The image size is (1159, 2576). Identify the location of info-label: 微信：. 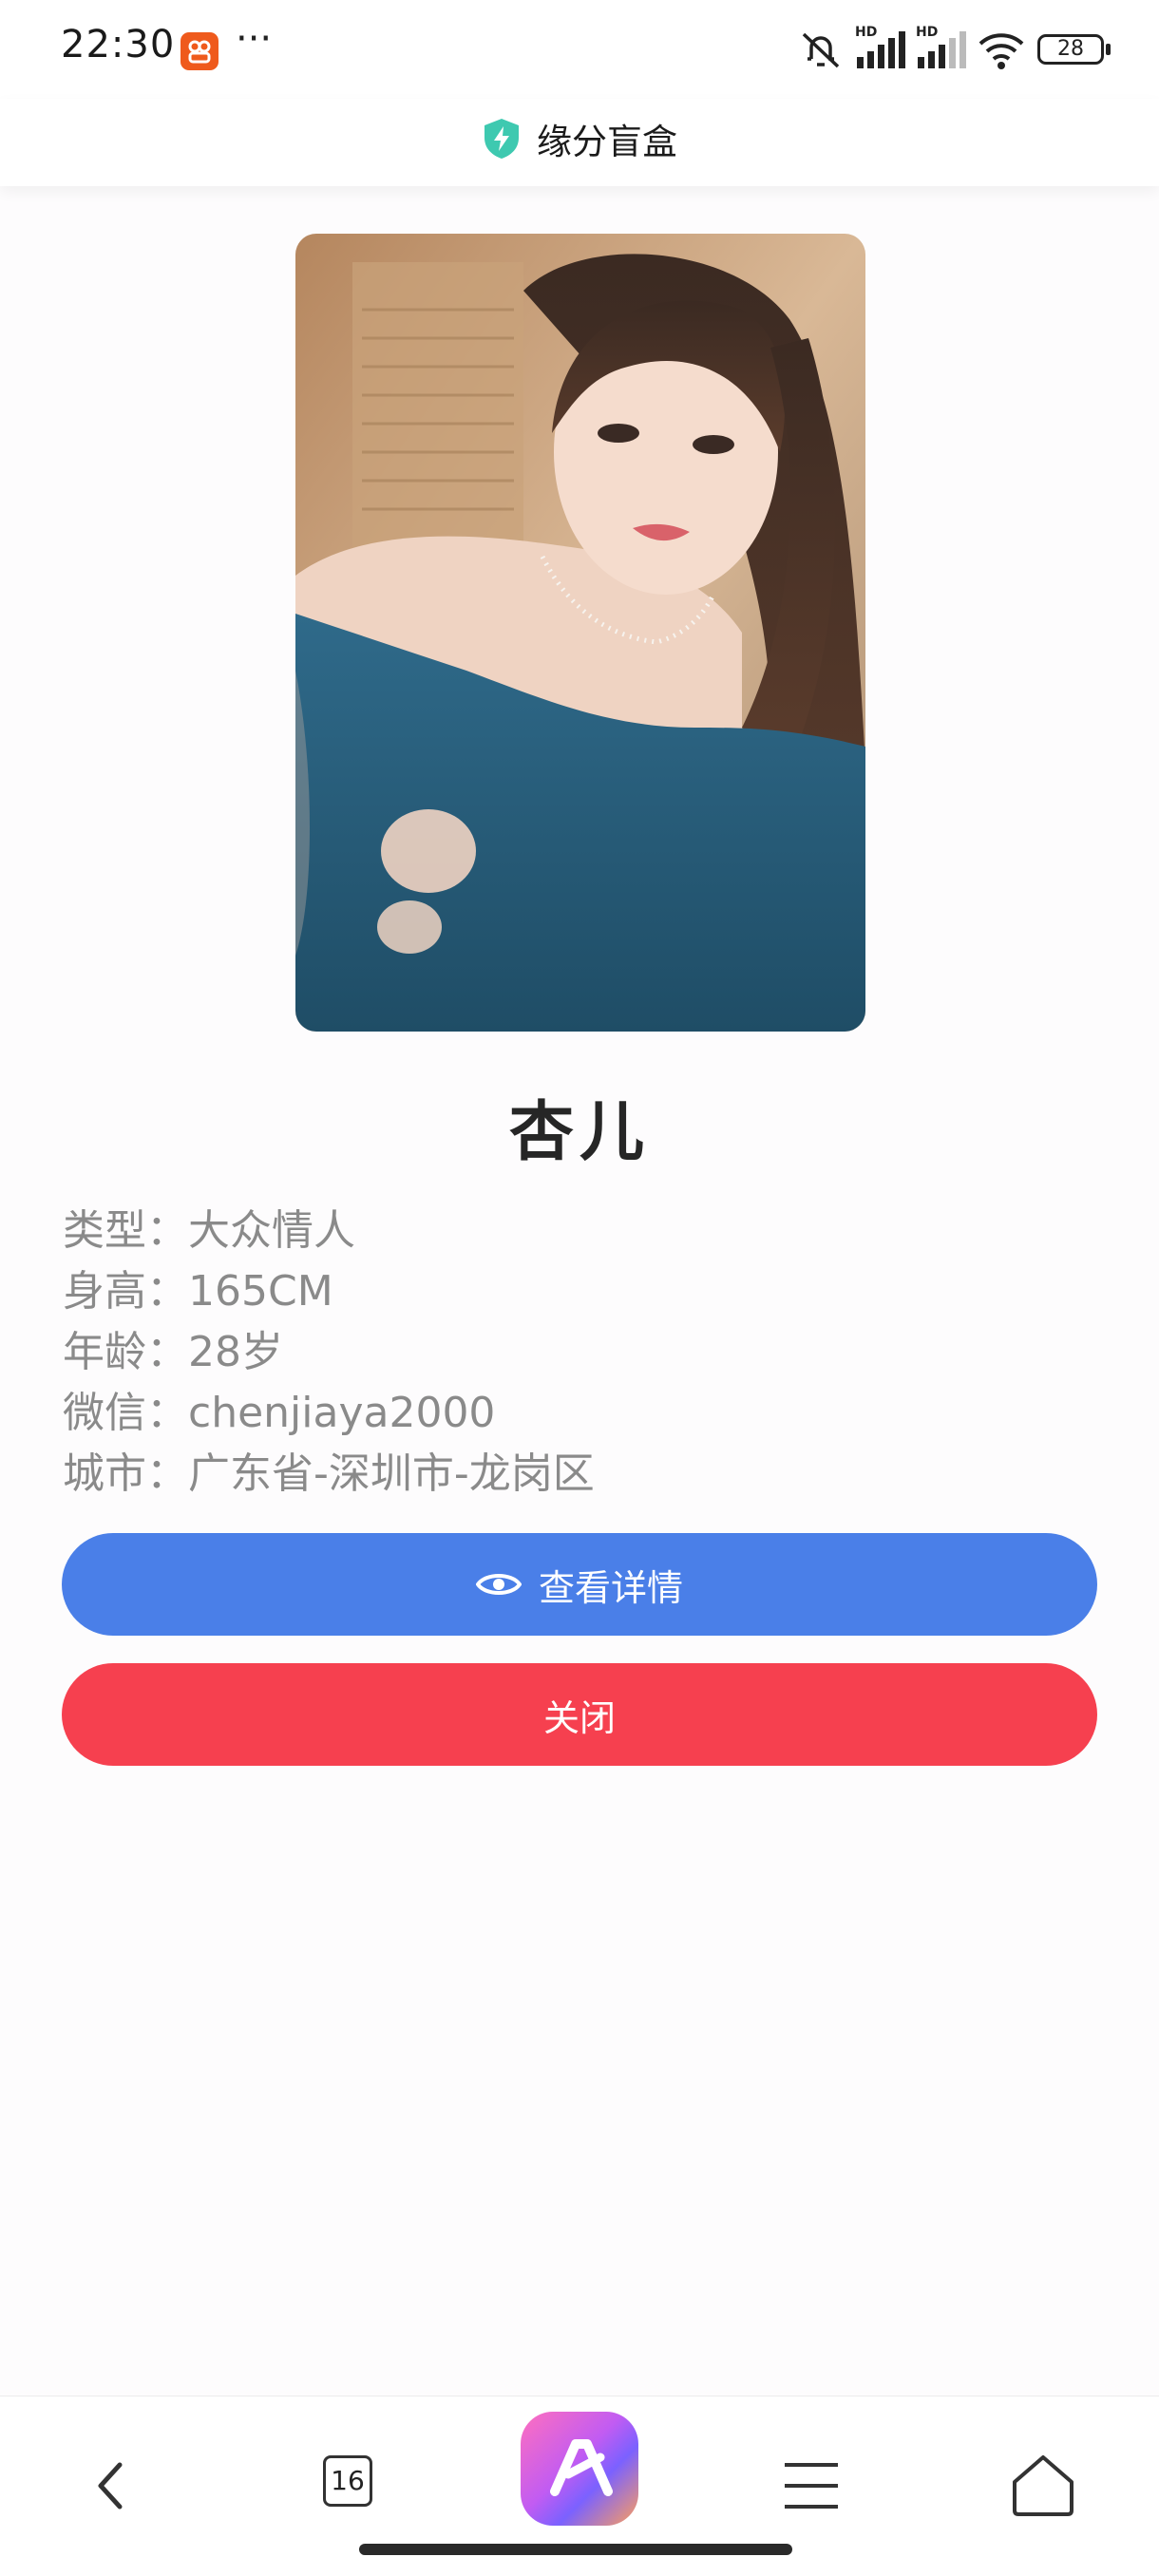
(125, 1413).